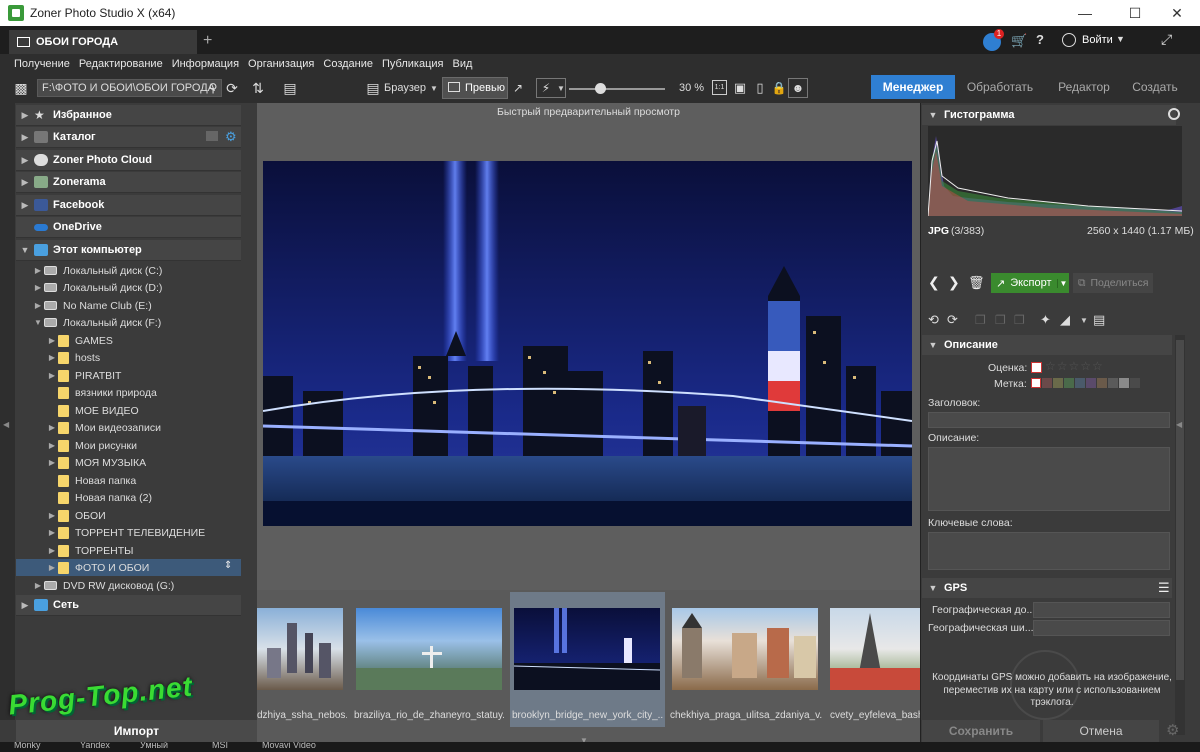  I want to click on gps-header: ▼ GPS ☰, so click(1047, 588).